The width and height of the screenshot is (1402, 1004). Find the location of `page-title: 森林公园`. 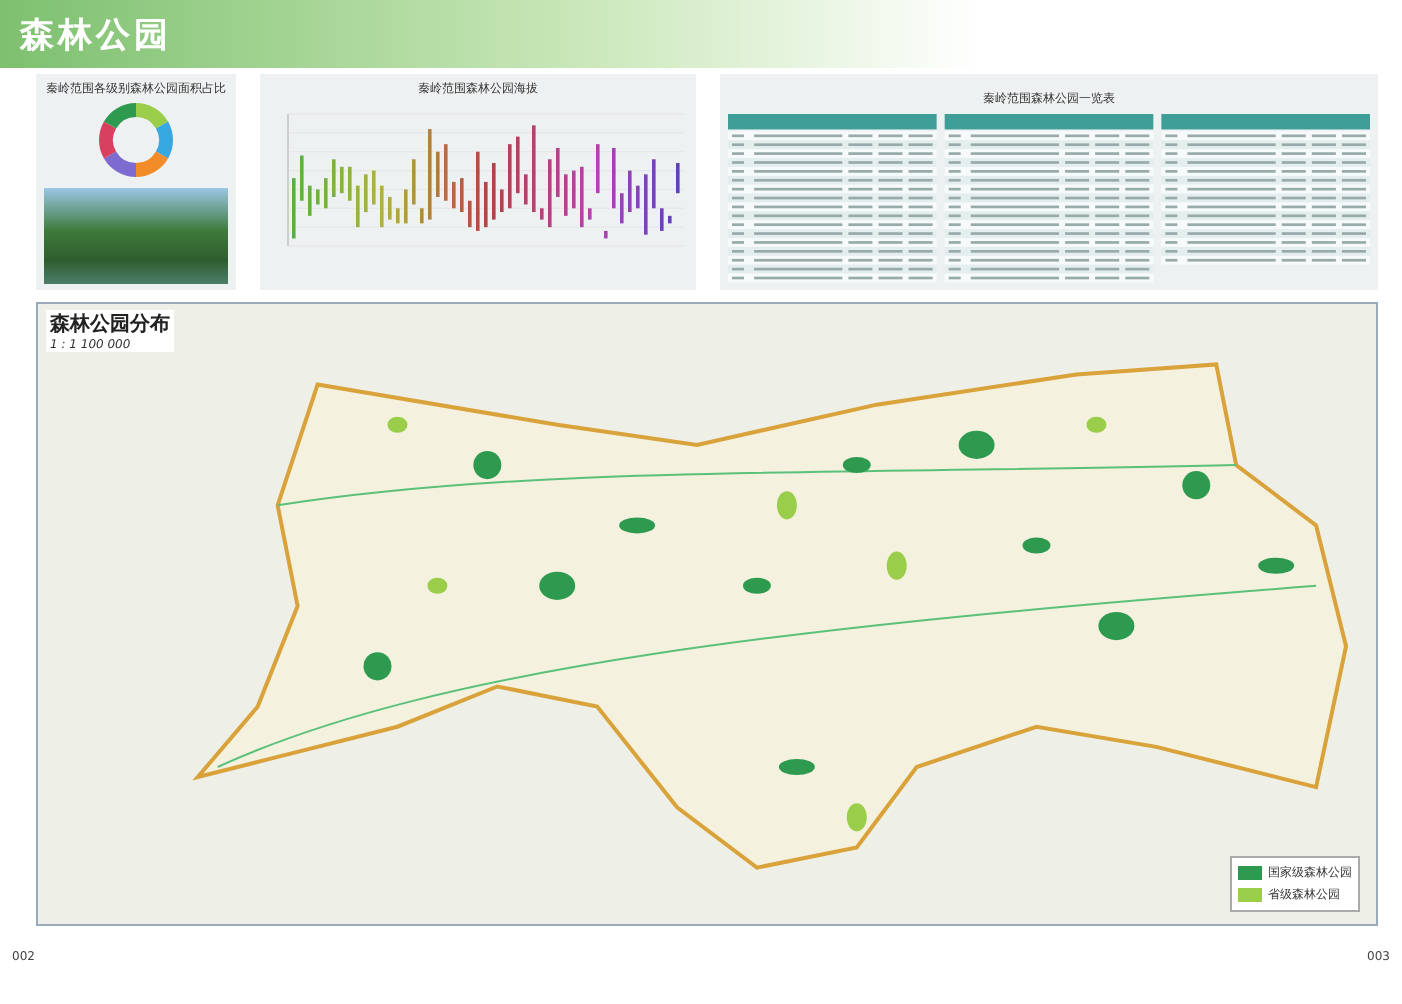

page-title: 森林公园 is located at coordinates (96, 35).